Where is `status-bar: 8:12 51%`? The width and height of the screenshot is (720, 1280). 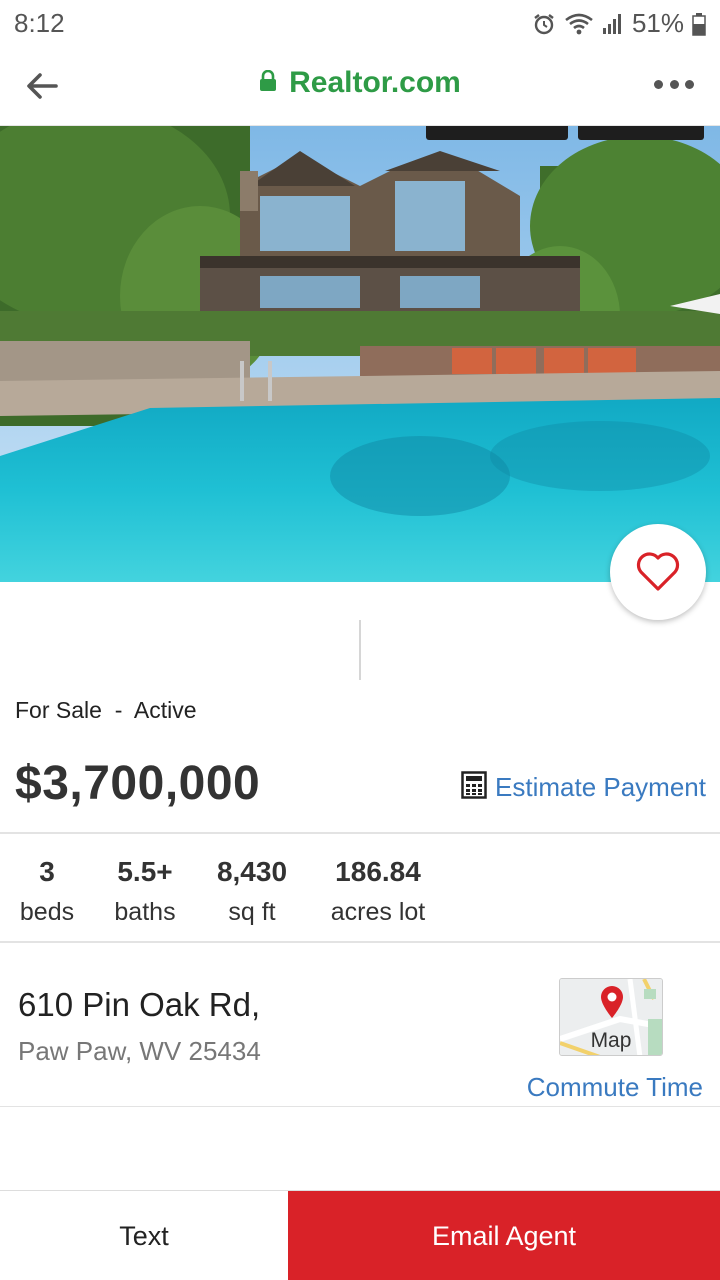 status-bar: 8:12 51% is located at coordinates (360, 22).